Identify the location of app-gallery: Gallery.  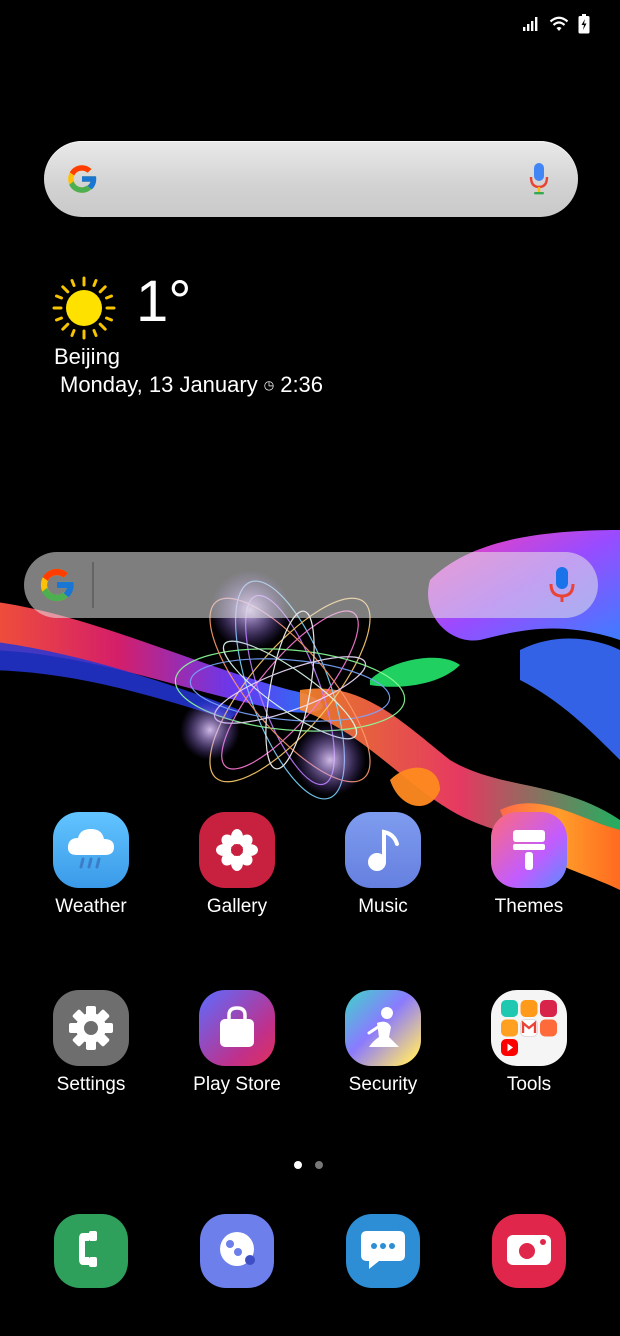
(237, 865).